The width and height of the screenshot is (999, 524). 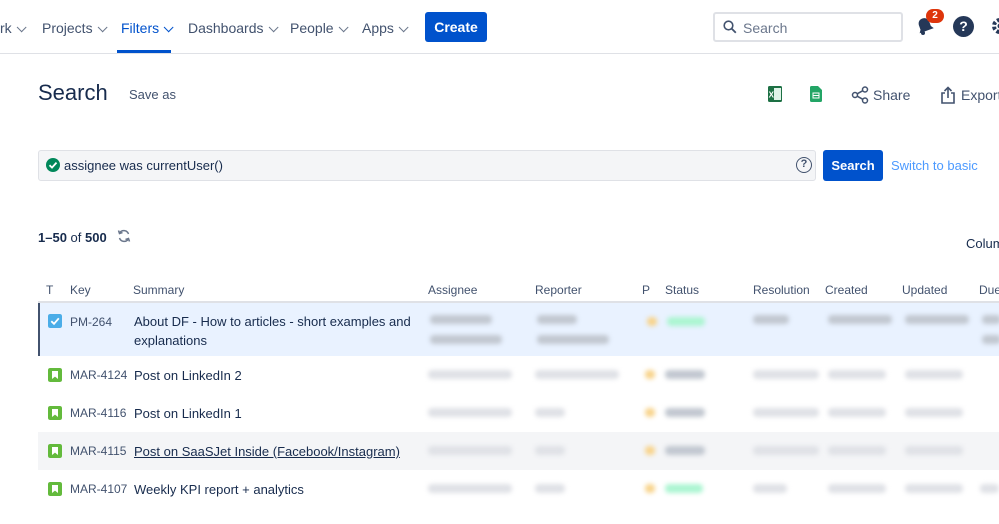 I want to click on column-header-status: Status, so click(x=682, y=290).